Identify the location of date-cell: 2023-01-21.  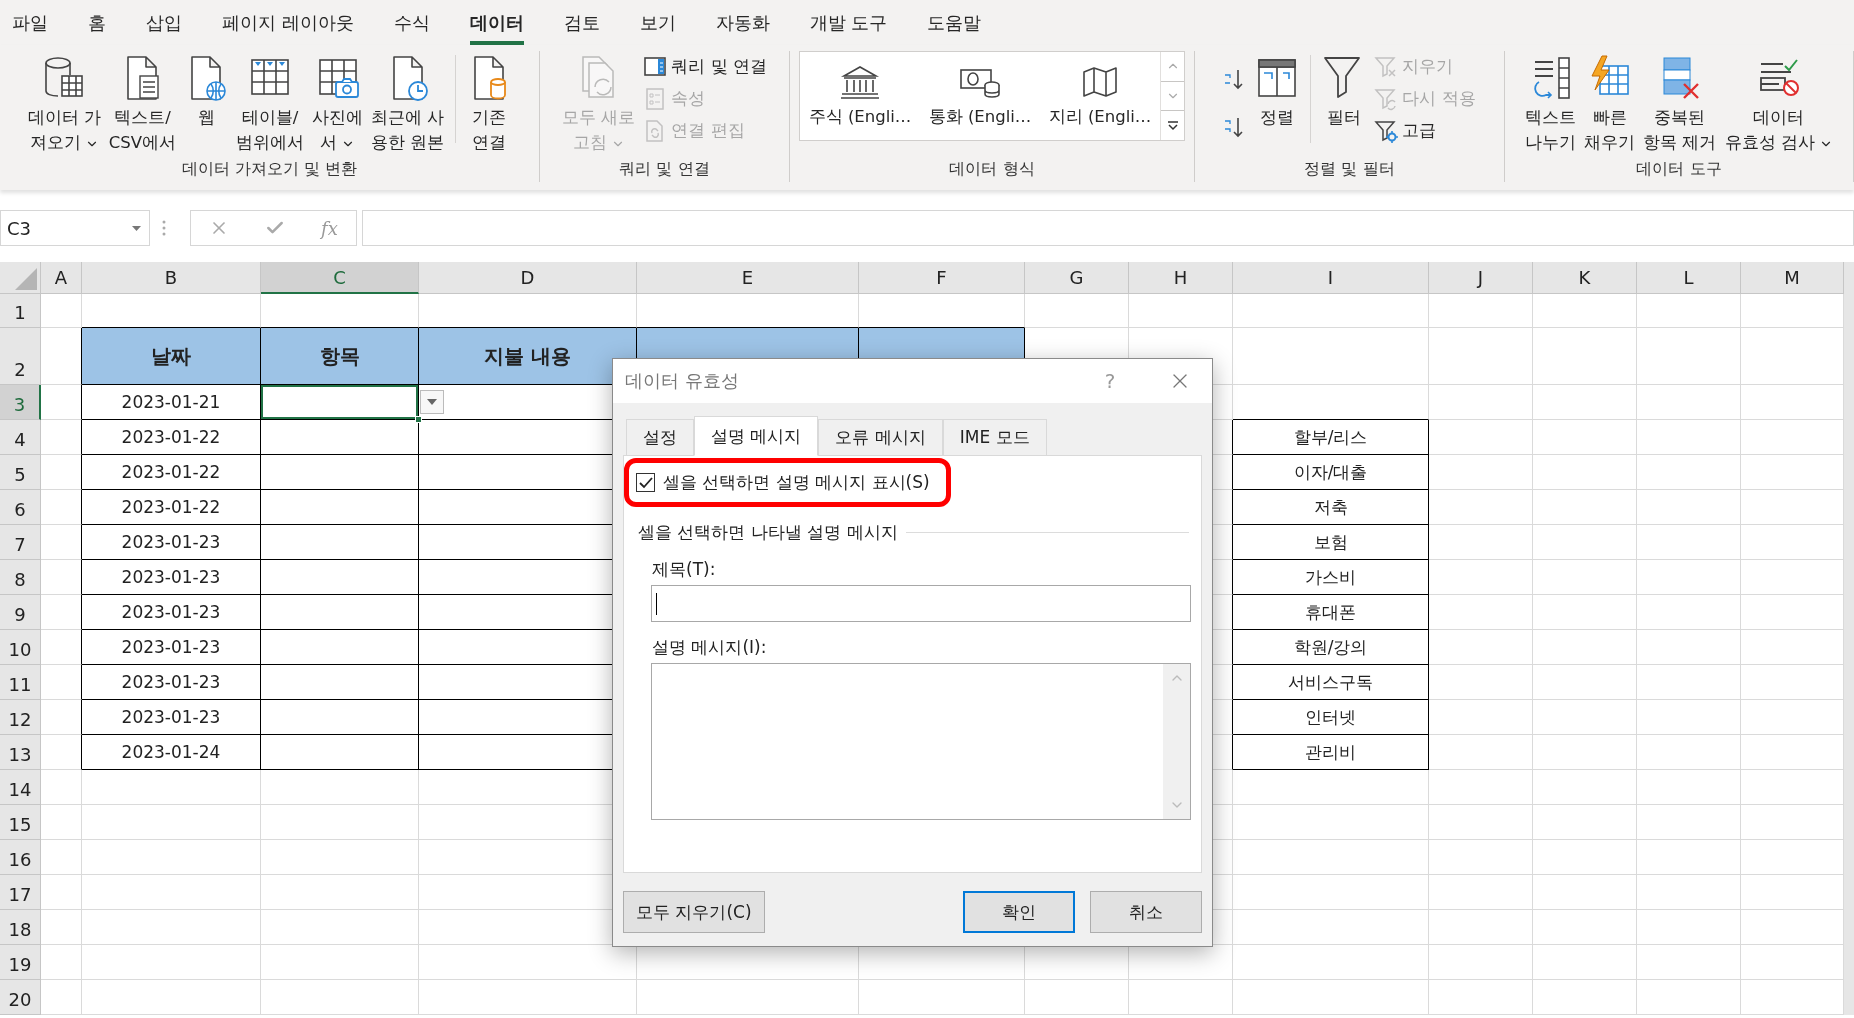
(171, 402).